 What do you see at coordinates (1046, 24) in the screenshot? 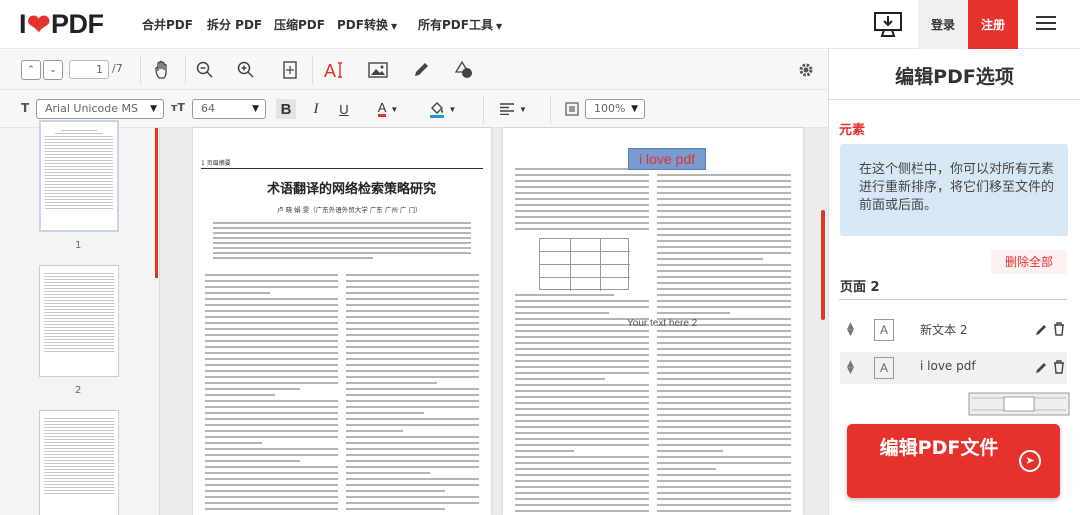
I see `hamburger-menu-icon` at bounding box center [1046, 24].